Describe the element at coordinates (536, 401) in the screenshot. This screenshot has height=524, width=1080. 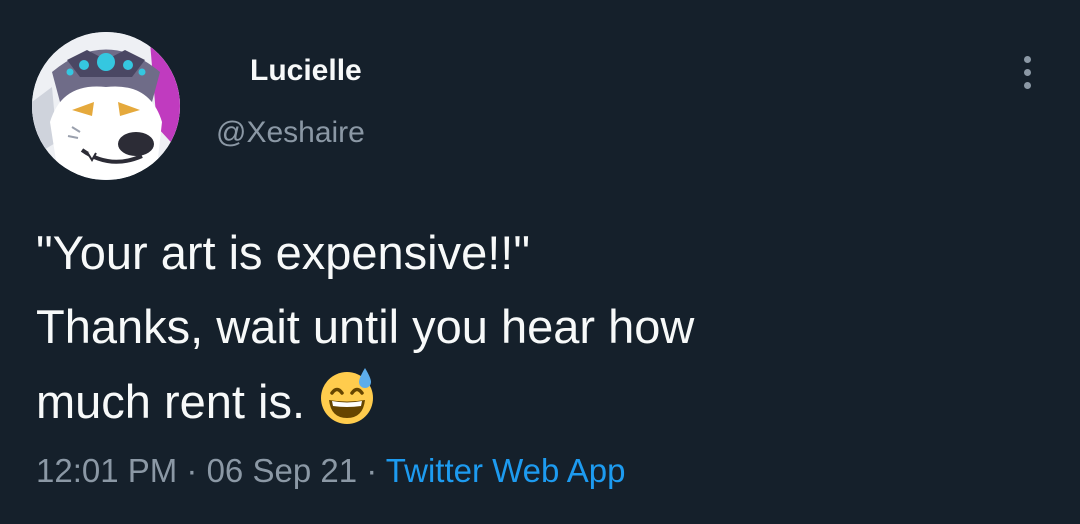
I see `tweet-line: much rent is.` at that location.